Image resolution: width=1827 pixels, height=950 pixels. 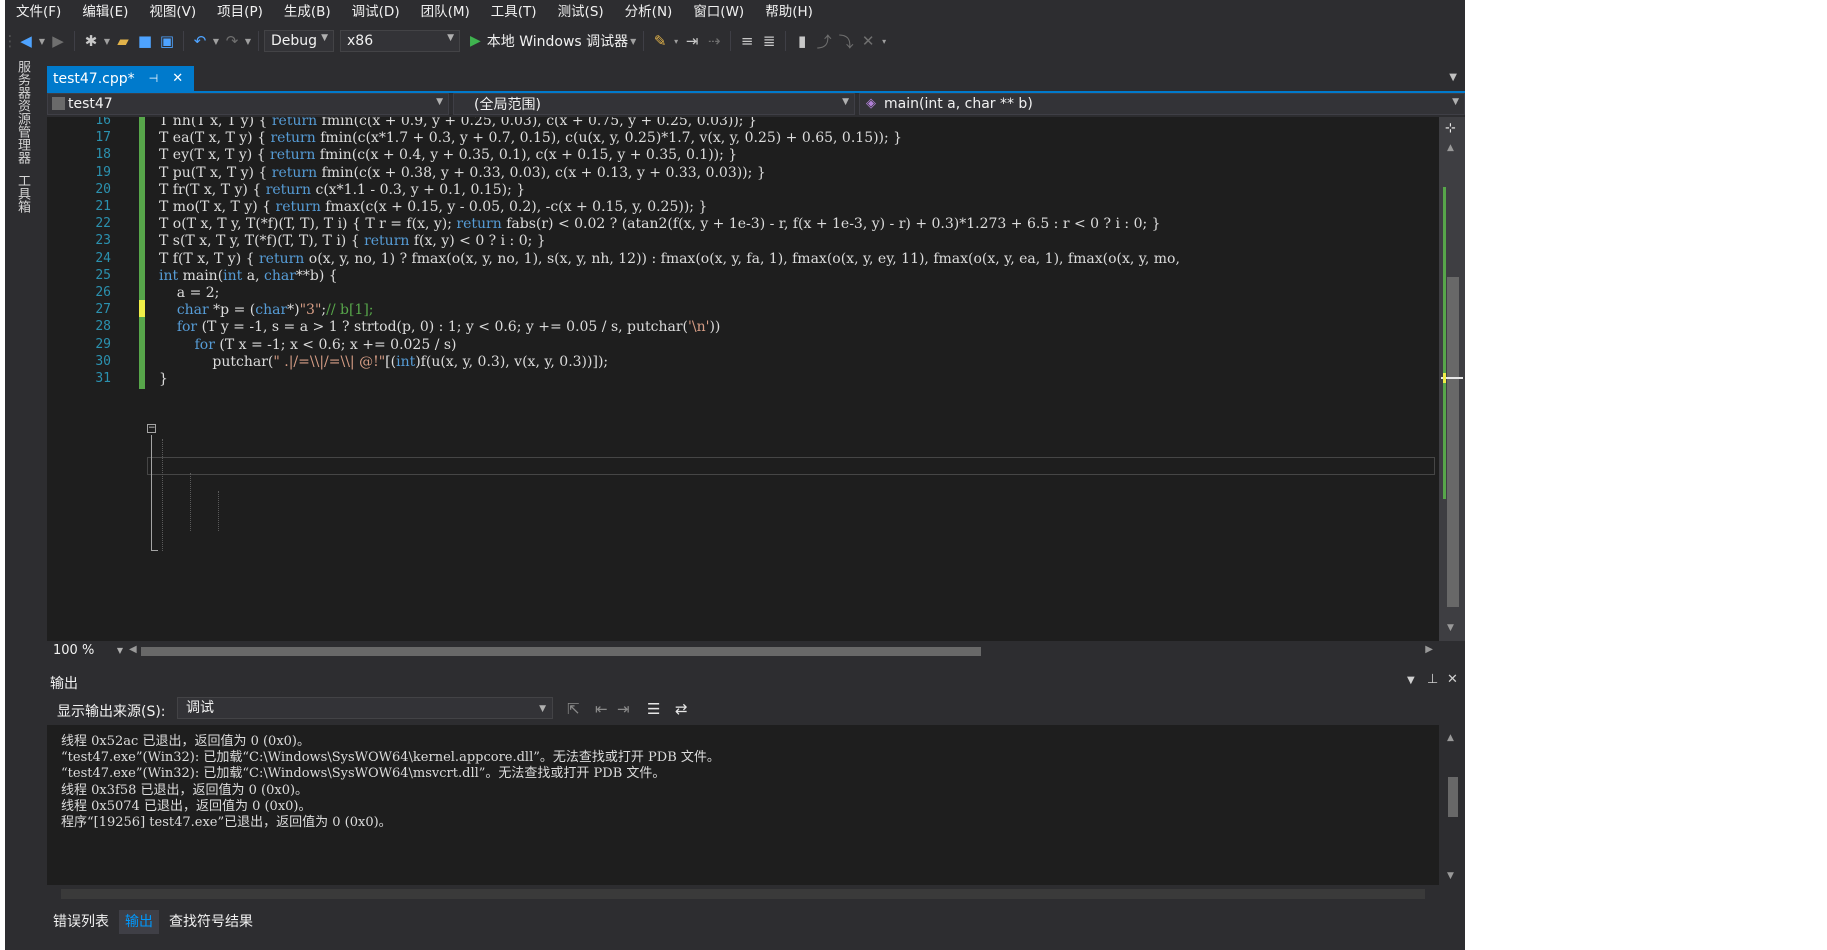 What do you see at coordinates (633, 41) in the screenshot?
I see `run-target-dropdown-icon: ▼` at bounding box center [633, 41].